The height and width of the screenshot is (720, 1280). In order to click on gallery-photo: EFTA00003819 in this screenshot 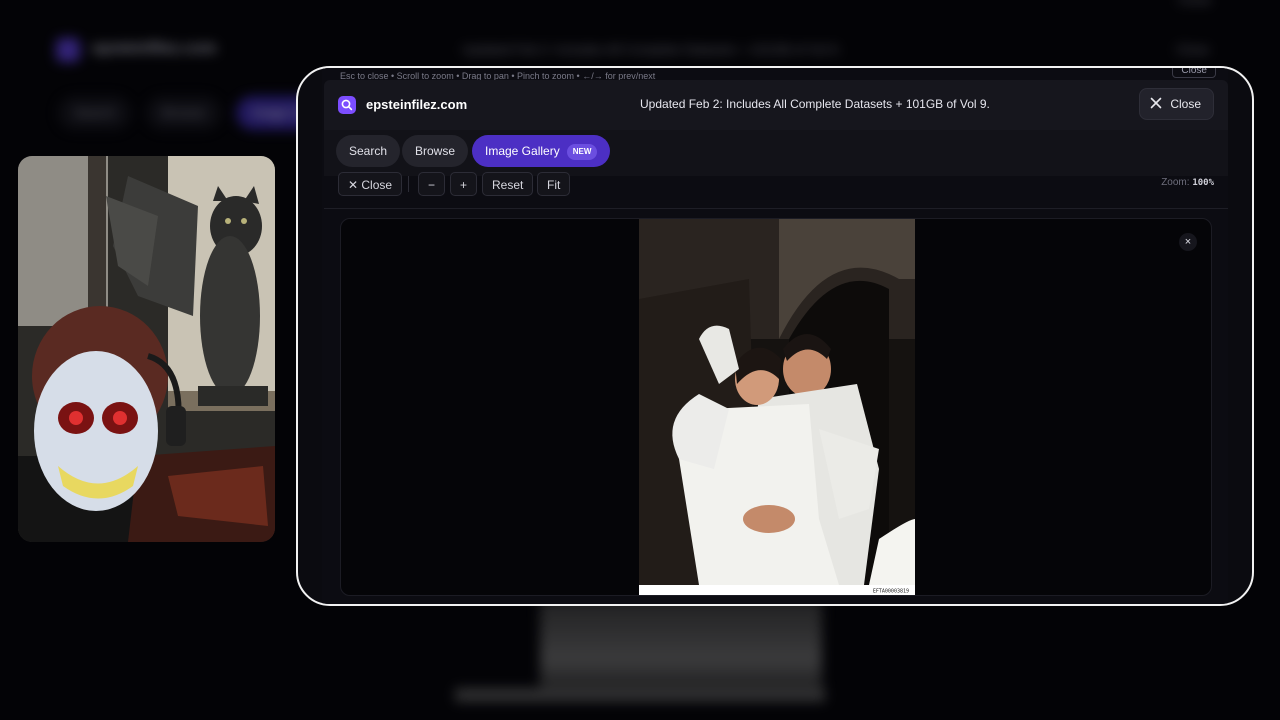, I will do `click(777, 407)`.